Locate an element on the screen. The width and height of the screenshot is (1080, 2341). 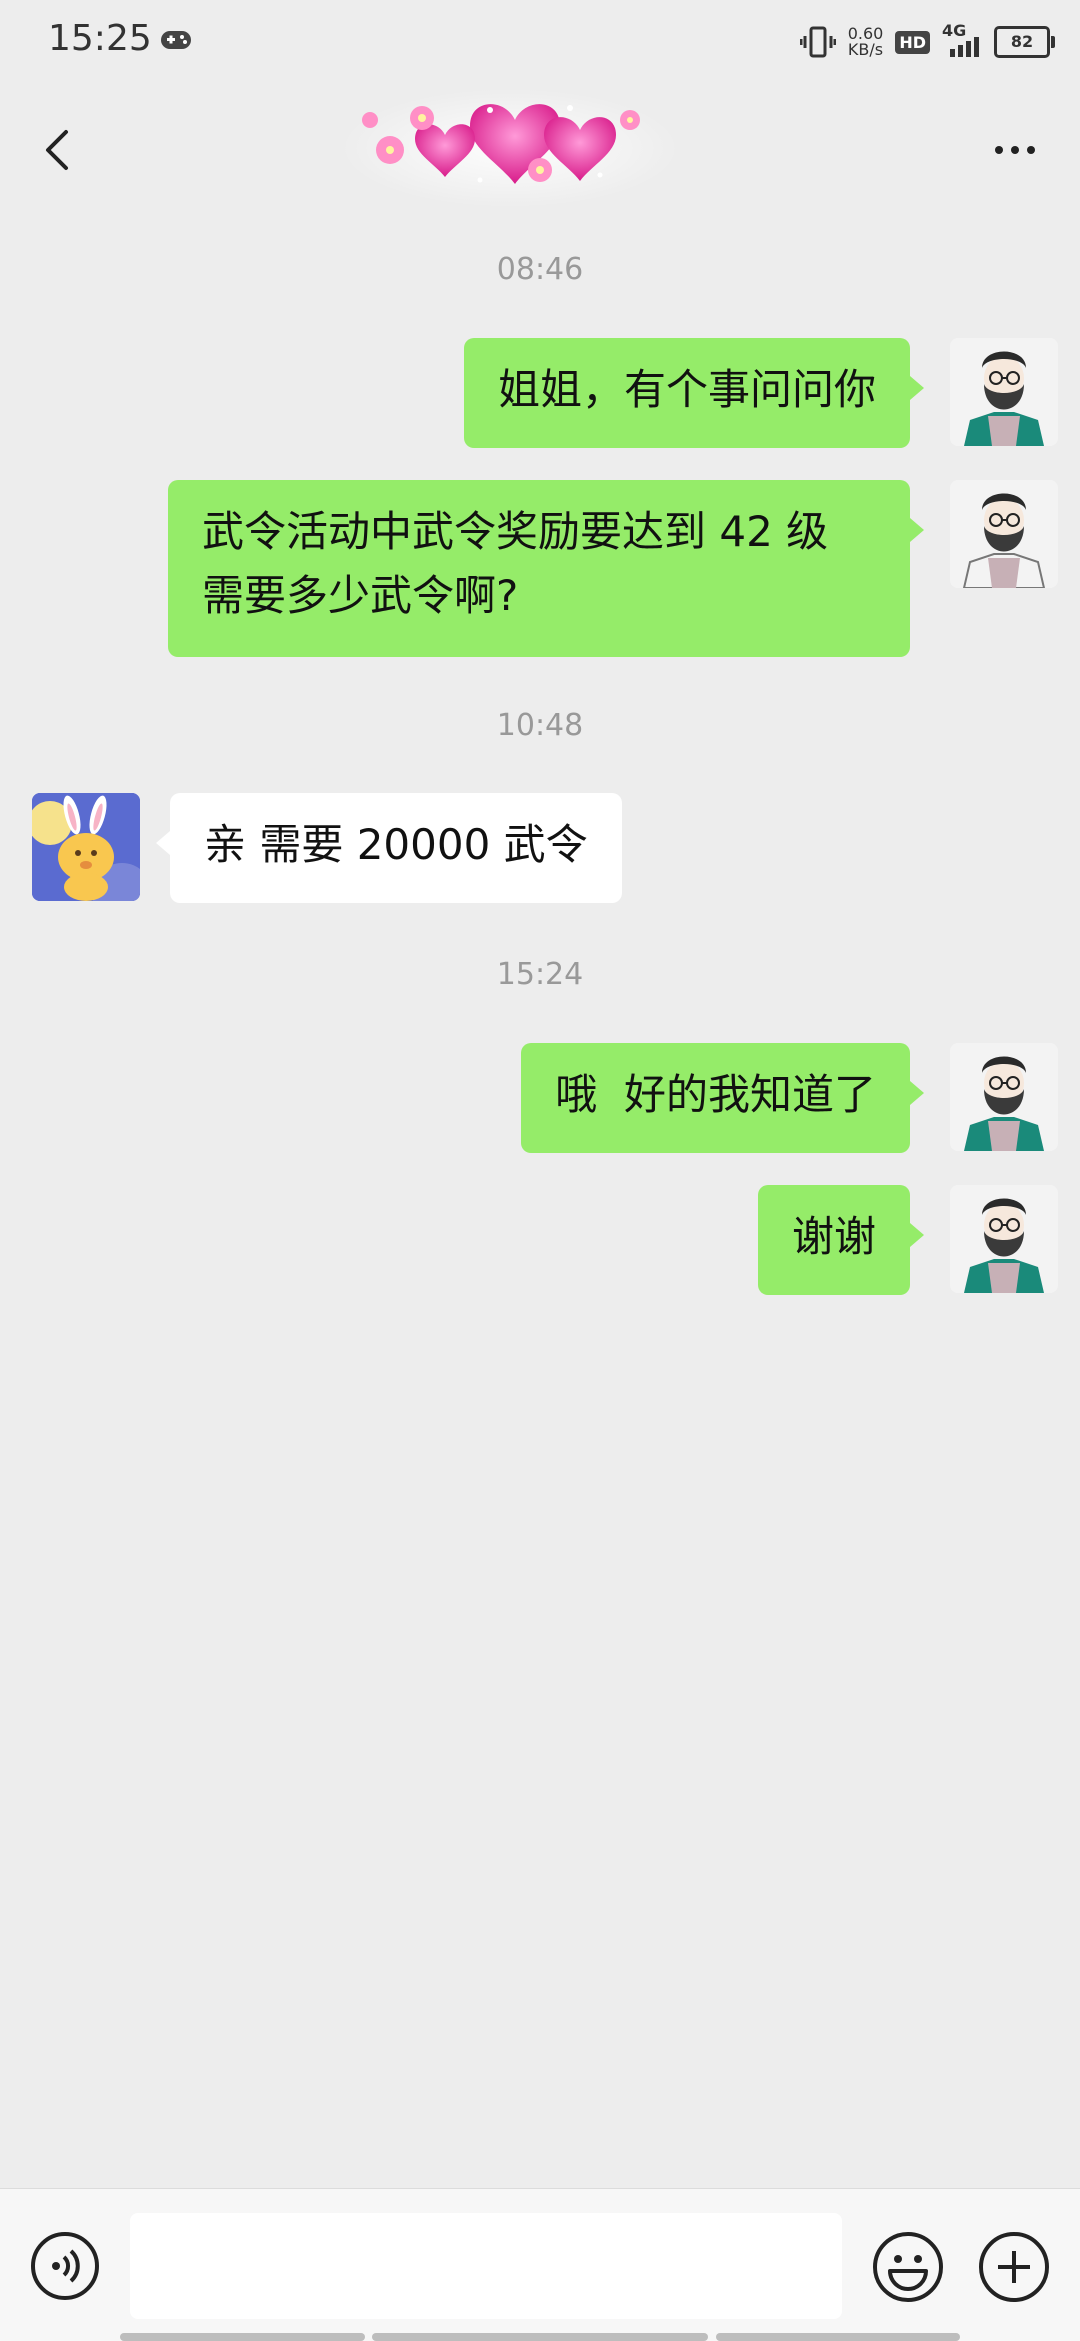
received-message-bubble: 亲 需要 20000 武令 is located at coordinates (389, 848).